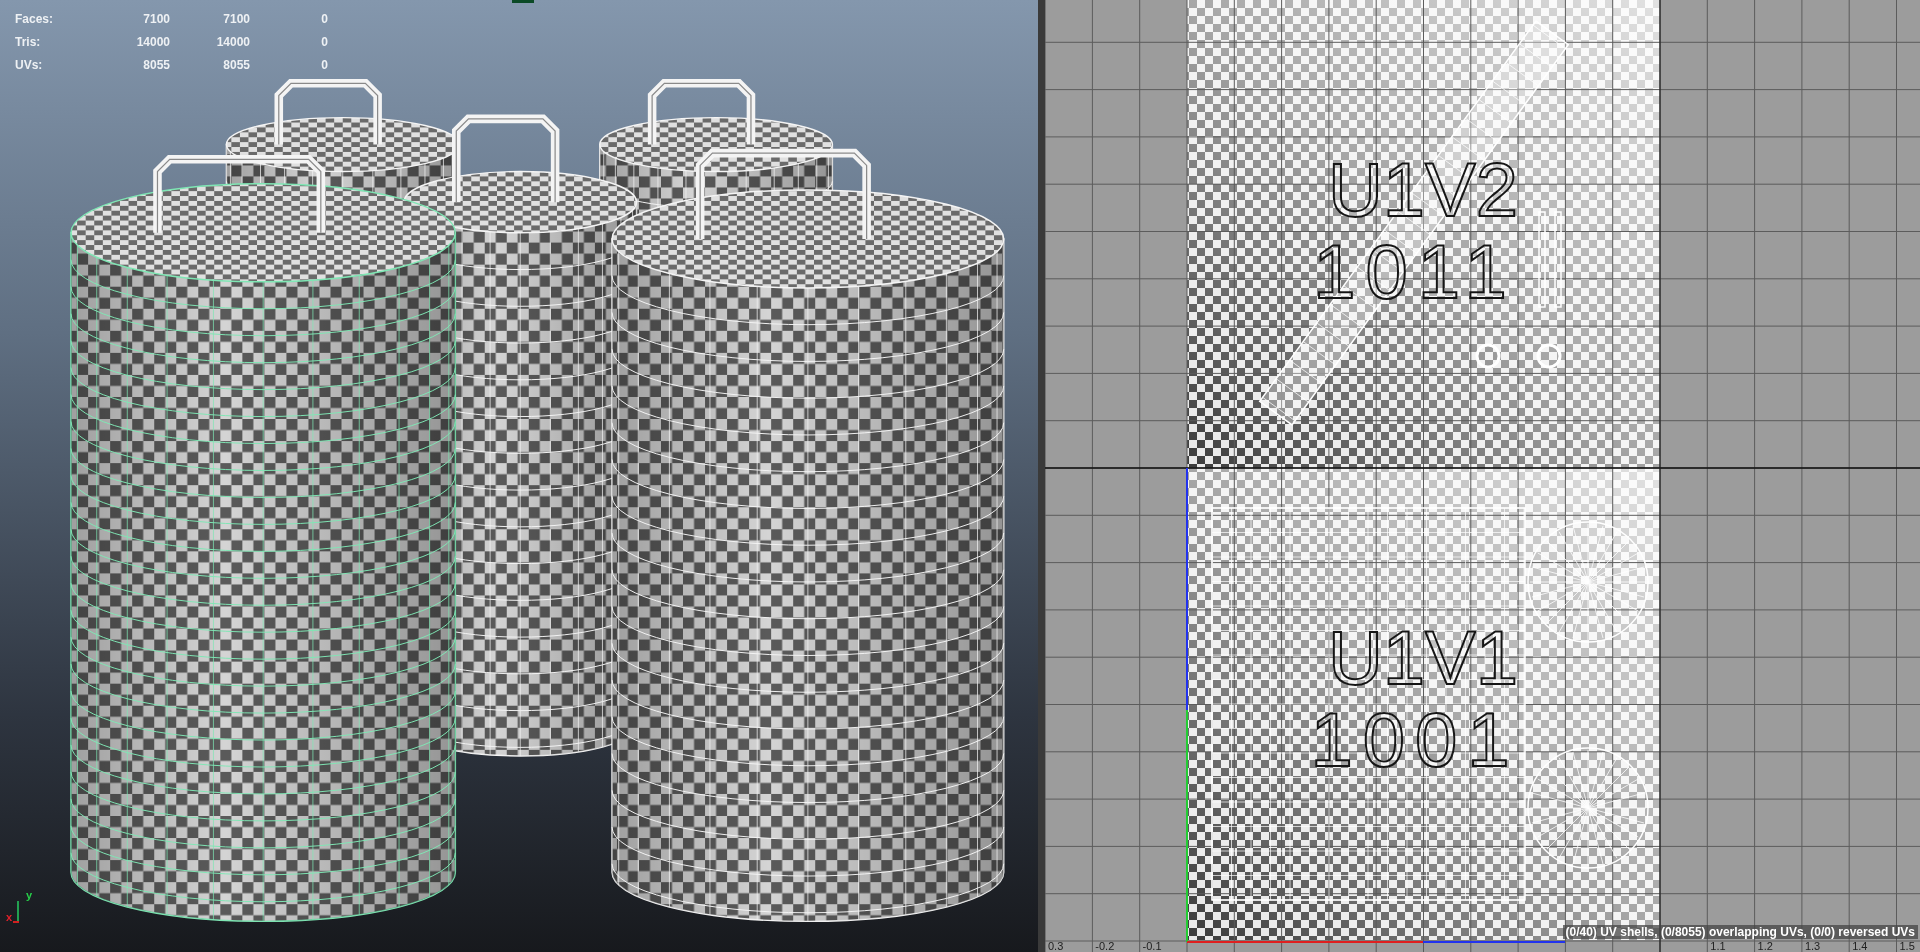 The image size is (1920, 952). What do you see at coordinates (29, 895) in the screenshot?
I see `axis-label: y` at bounding box center [29, 895].